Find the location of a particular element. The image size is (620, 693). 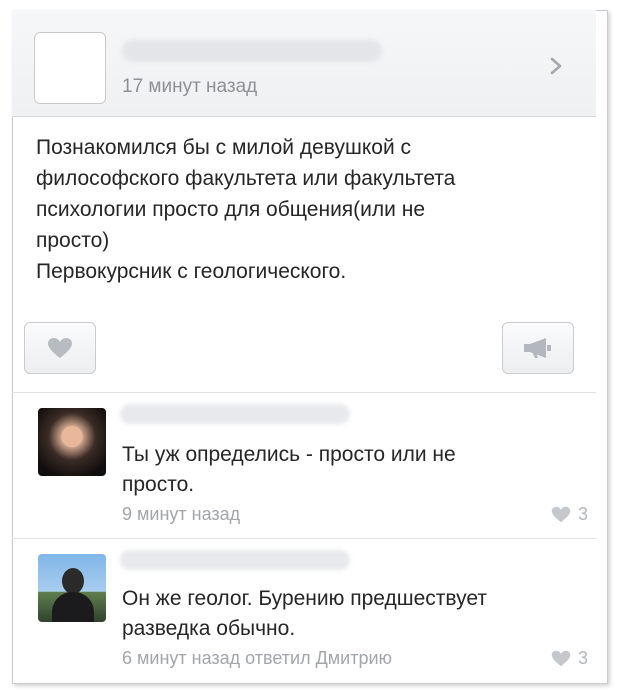

comment-text-line: просто. is located at coordinates (158, 484).